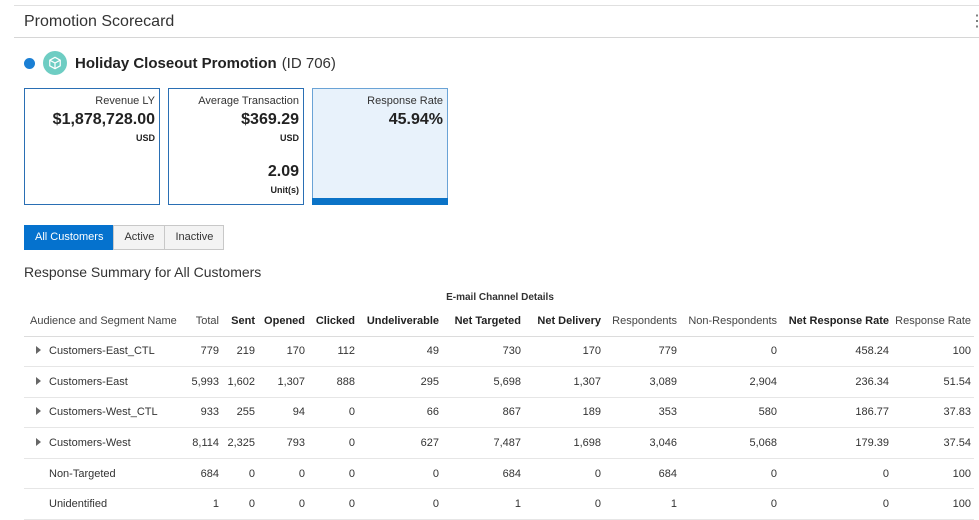  What do you see at coordinates (933, 413) in the screenshot?
I see `table-cell: 37.83` at bounding box center [933, 413].